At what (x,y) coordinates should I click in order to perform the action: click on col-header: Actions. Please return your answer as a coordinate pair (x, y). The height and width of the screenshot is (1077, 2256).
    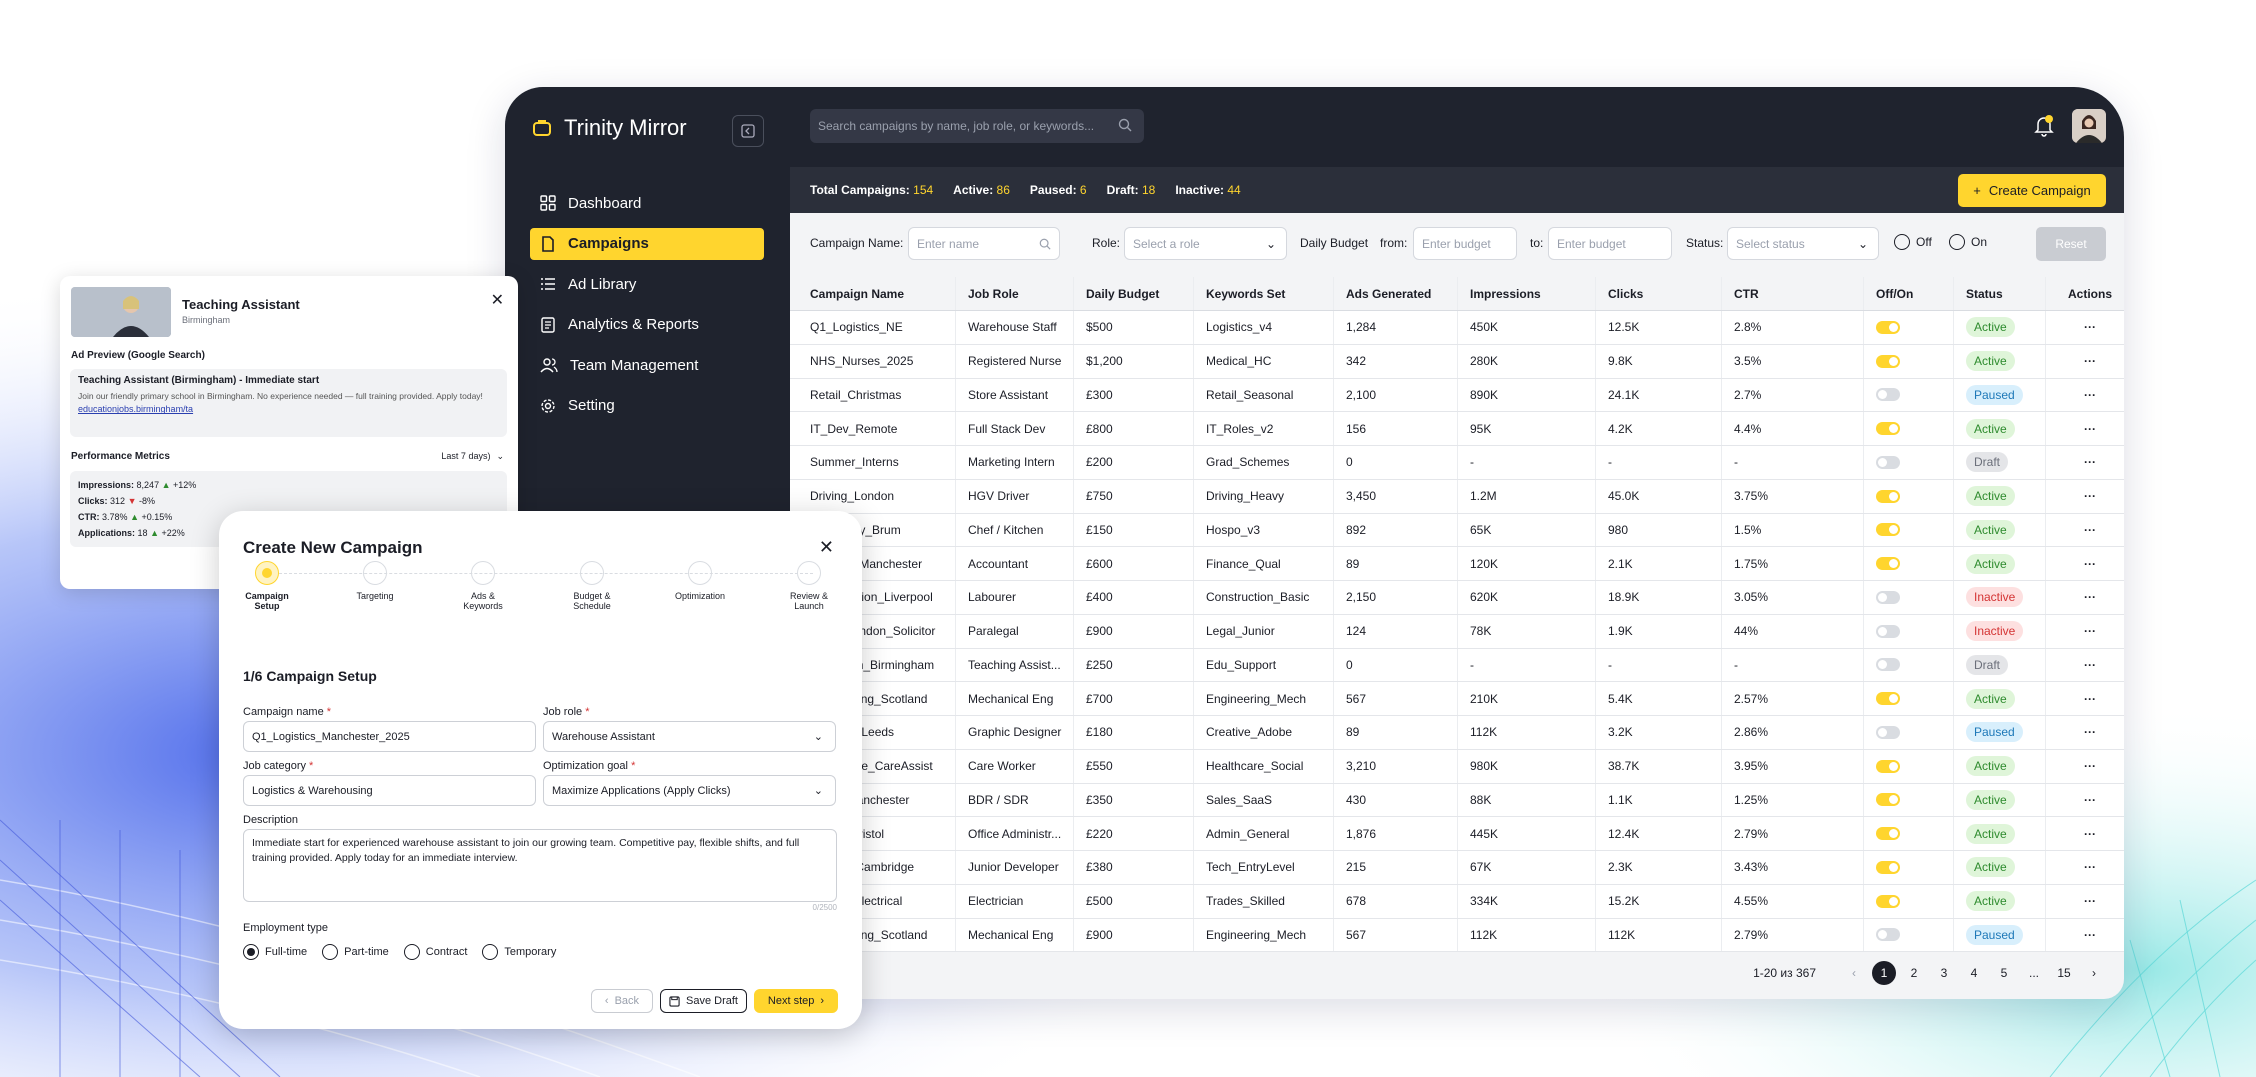
    Looking at the image, I should click on (2085, 293).